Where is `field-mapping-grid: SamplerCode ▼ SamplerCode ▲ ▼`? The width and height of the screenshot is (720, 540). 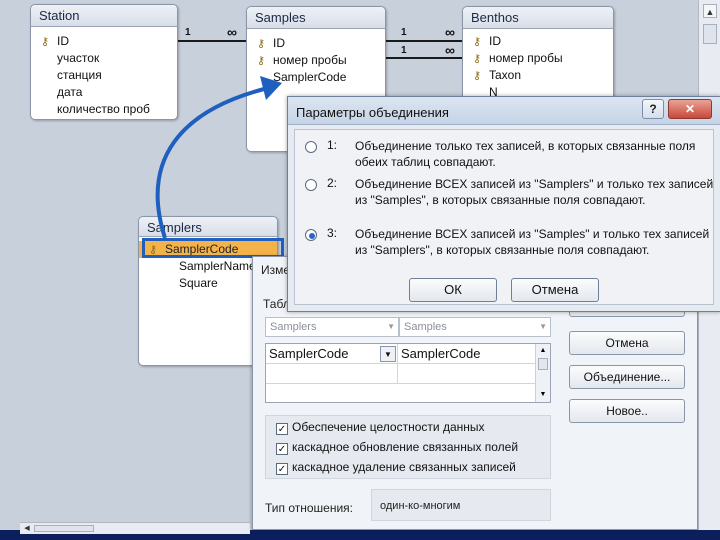
field-mapping-grid: SamplerCode ▼ SamplerCode ▲ ▼ is located at coordinates (408, 373).